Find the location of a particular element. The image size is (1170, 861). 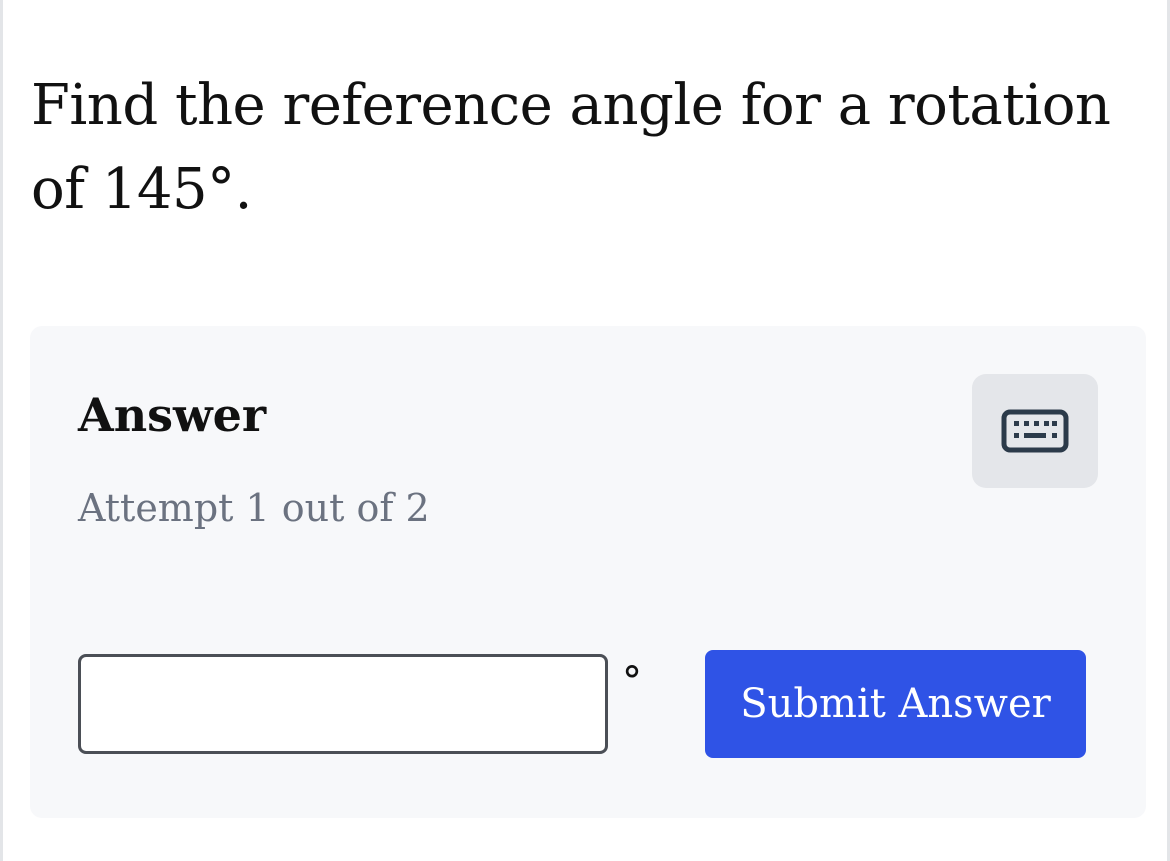

keyboard-icon is located at coordinates (1035, 431).